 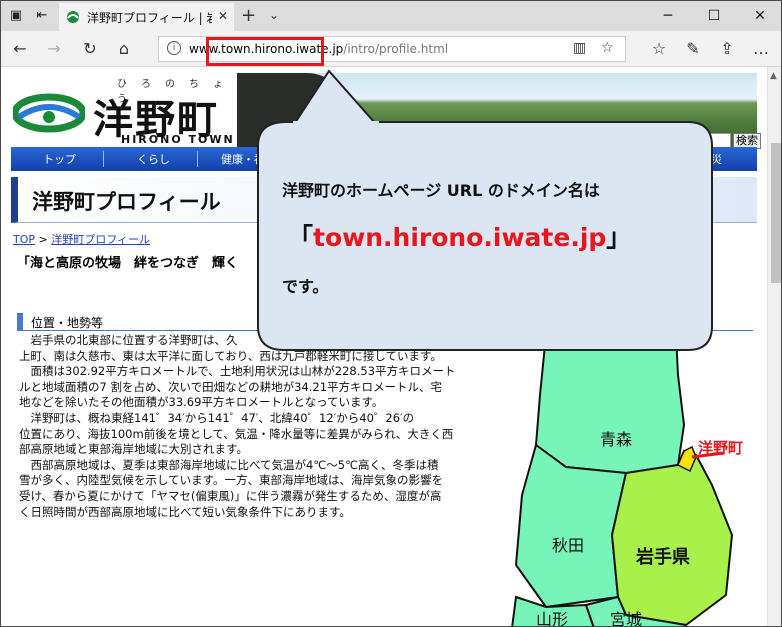 I want to click on callout-line-1: 洋野町のホームページ URL のドメイン名は, so click(x=441, y=190).